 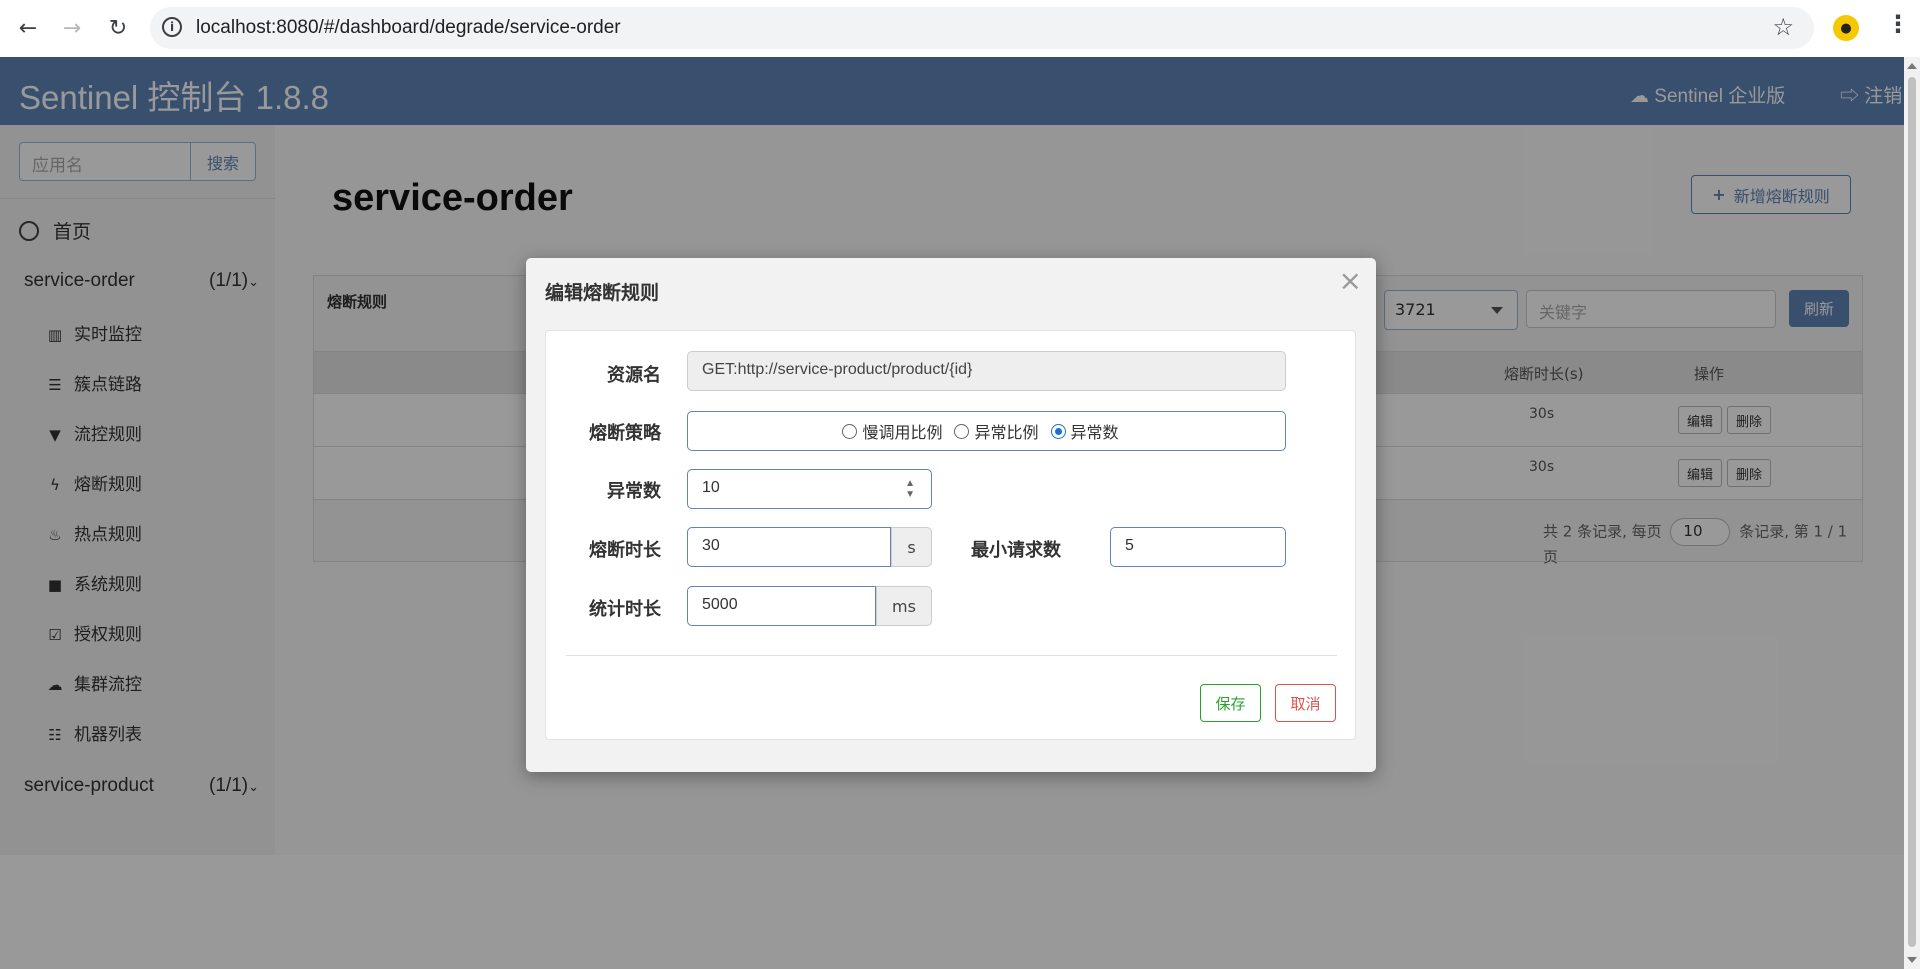 What do you see at coordinates (28, 28) in the screenshot?
I see `back-icon: ←` at bounding box center [28, 28].